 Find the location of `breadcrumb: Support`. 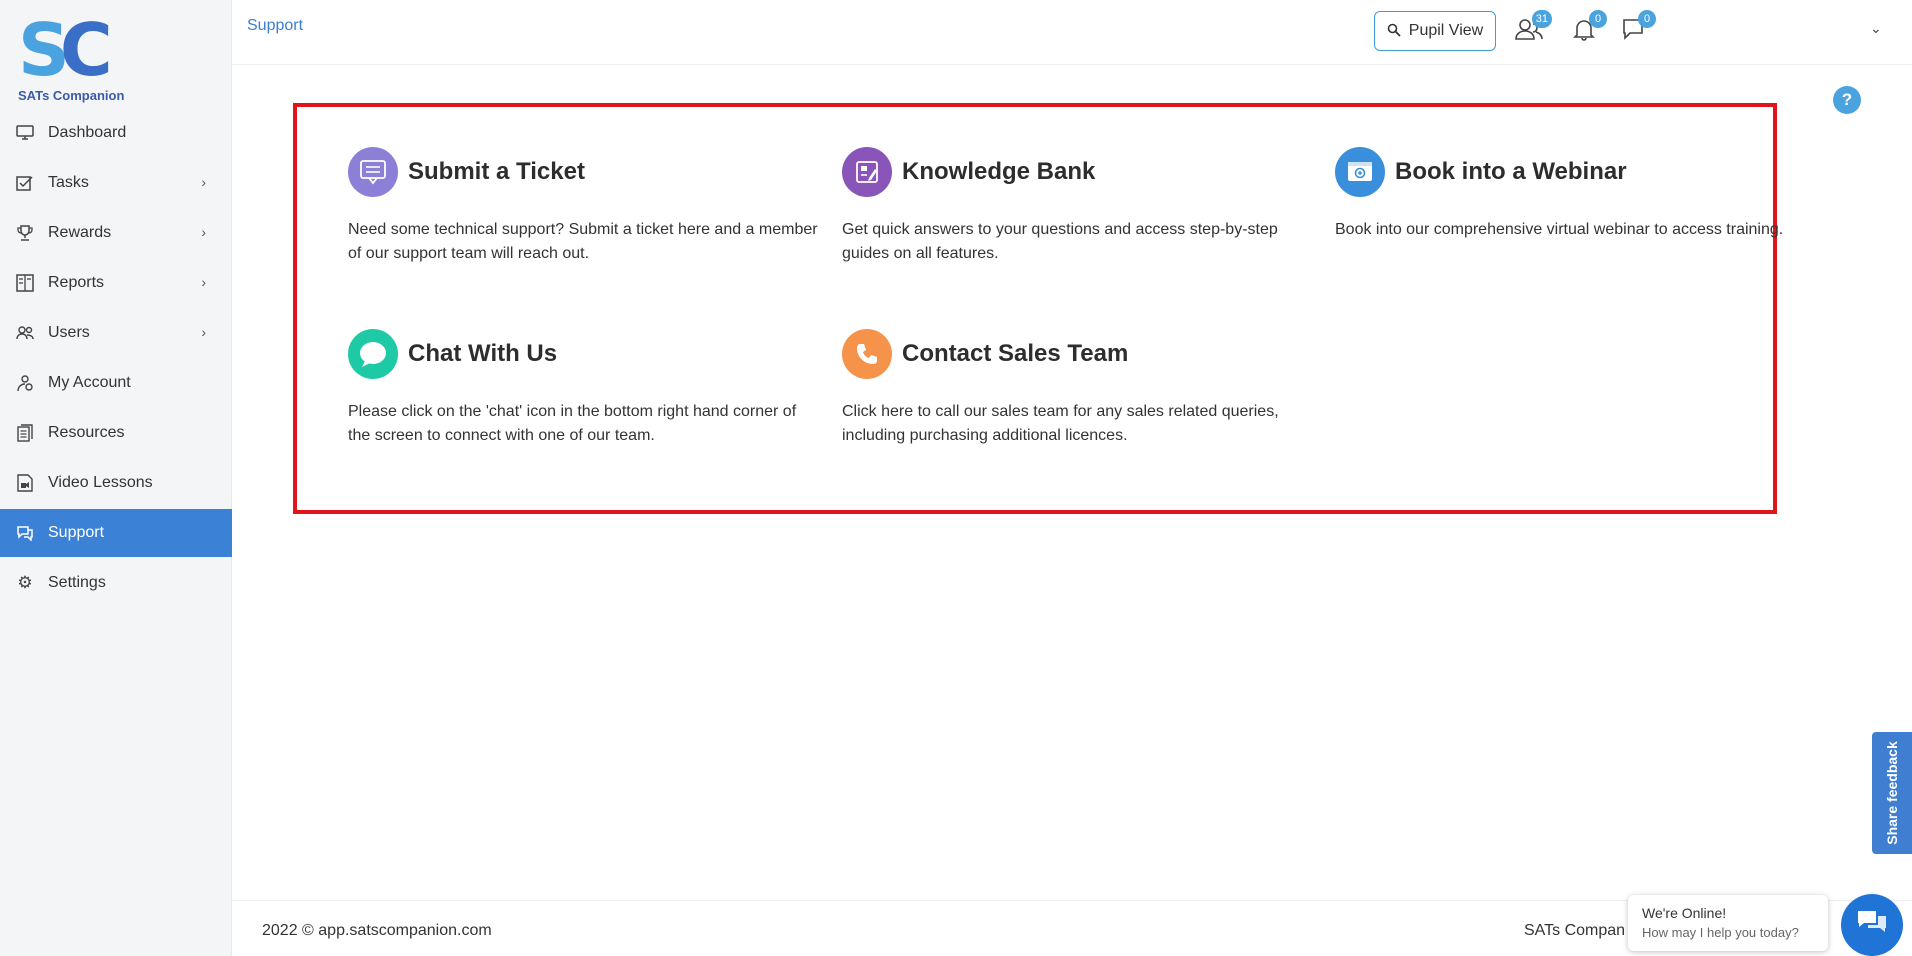

breadcrumb: Support is located at coordinates (275, 26).